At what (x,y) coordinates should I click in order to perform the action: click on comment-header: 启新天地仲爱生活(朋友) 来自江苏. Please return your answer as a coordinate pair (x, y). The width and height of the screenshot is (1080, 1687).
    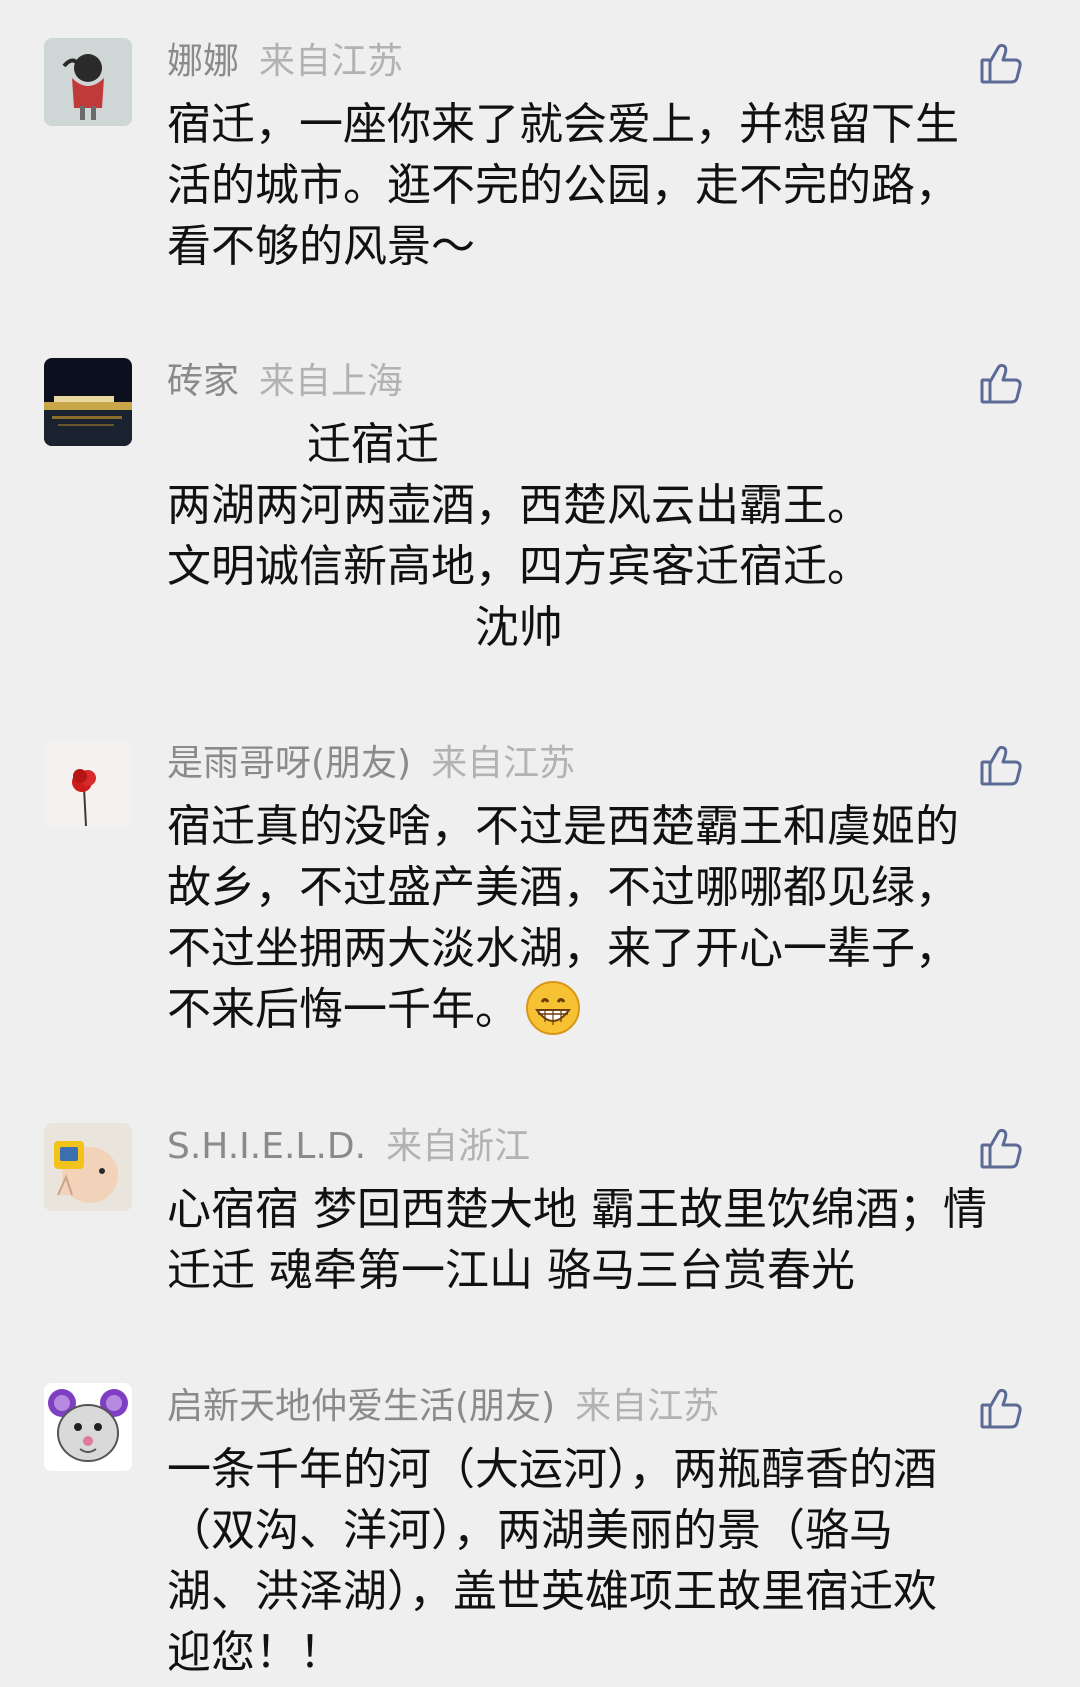
    Looking at the image, I should click on (443, 1407).